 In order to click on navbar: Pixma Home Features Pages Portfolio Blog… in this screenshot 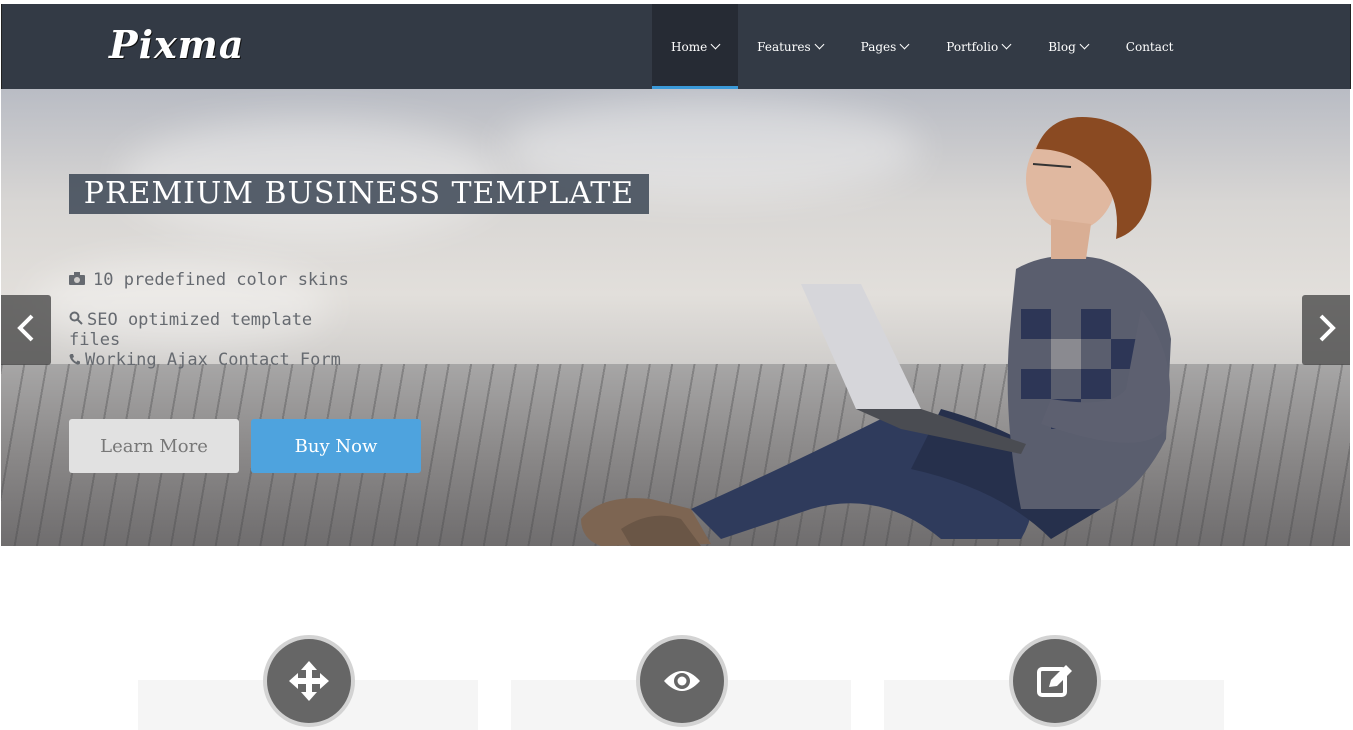, I will do `click(676, 46)`.